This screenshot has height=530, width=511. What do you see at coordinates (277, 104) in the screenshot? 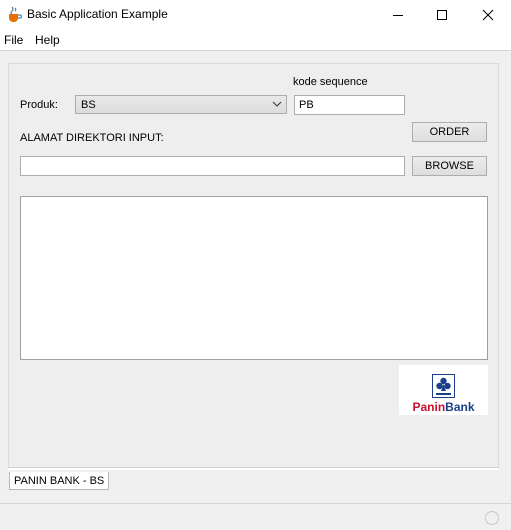
I see `chevron-down-icon` at bounding box center [277, 104].